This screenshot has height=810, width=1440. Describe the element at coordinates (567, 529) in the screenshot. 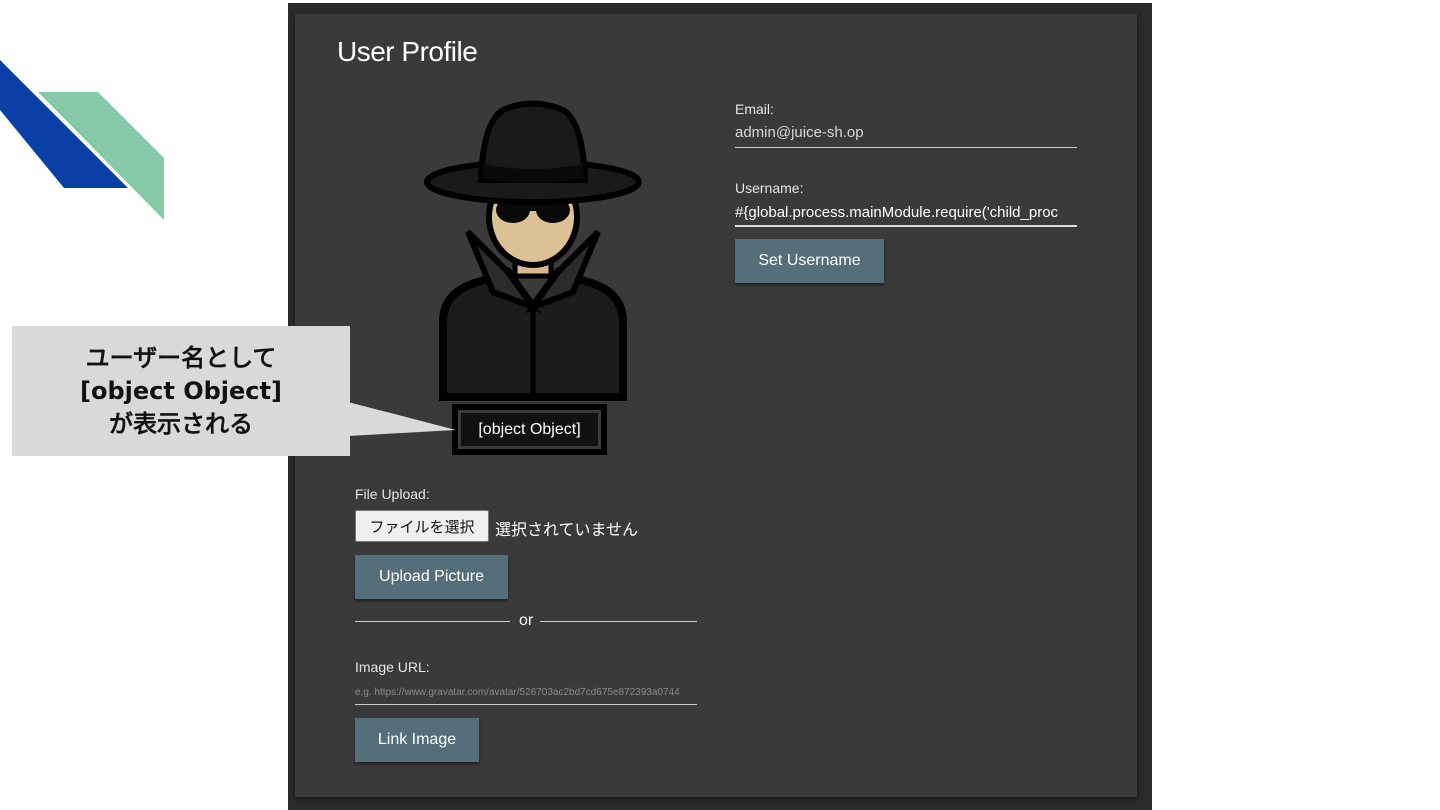

I see `file-status-text: 選択されていません` at that location.